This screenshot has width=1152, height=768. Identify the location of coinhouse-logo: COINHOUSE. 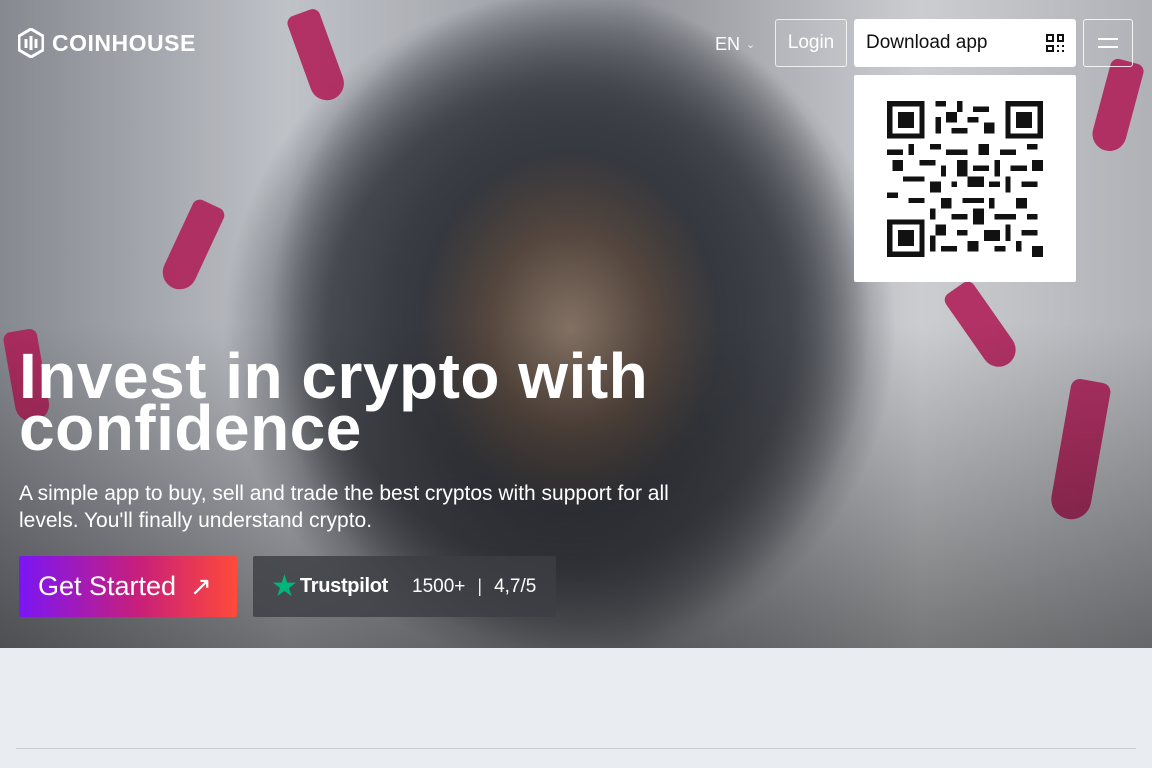
(107, 43).